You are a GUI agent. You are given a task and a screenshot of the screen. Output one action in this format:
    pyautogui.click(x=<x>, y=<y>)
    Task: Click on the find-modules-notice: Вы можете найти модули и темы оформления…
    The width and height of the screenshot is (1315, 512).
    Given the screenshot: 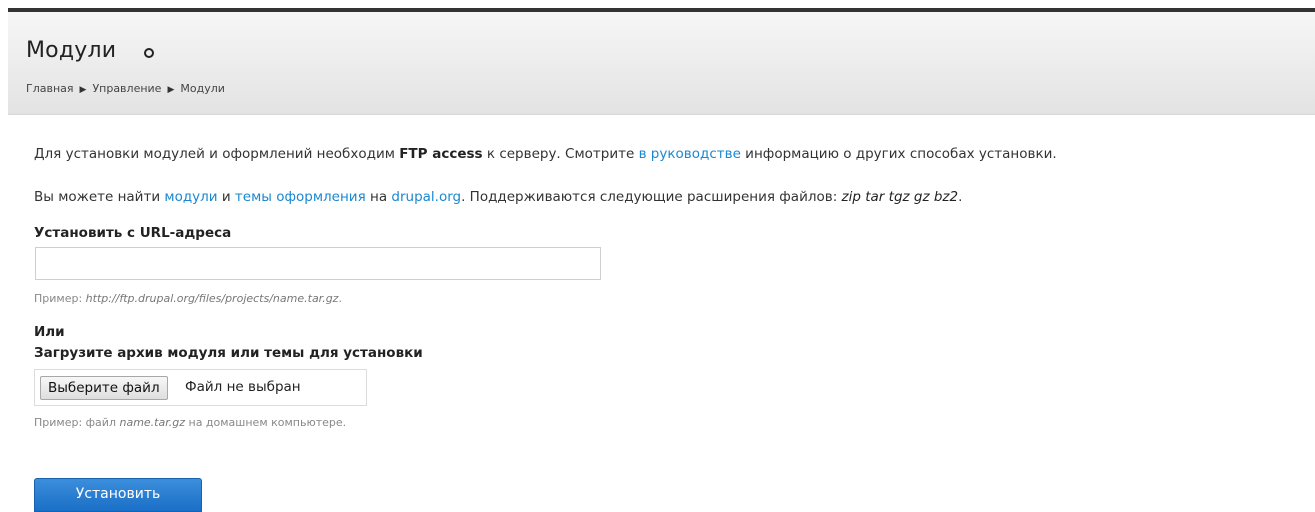 What is the action you would take?
    pyautogui.click(x=498, y=197)
    